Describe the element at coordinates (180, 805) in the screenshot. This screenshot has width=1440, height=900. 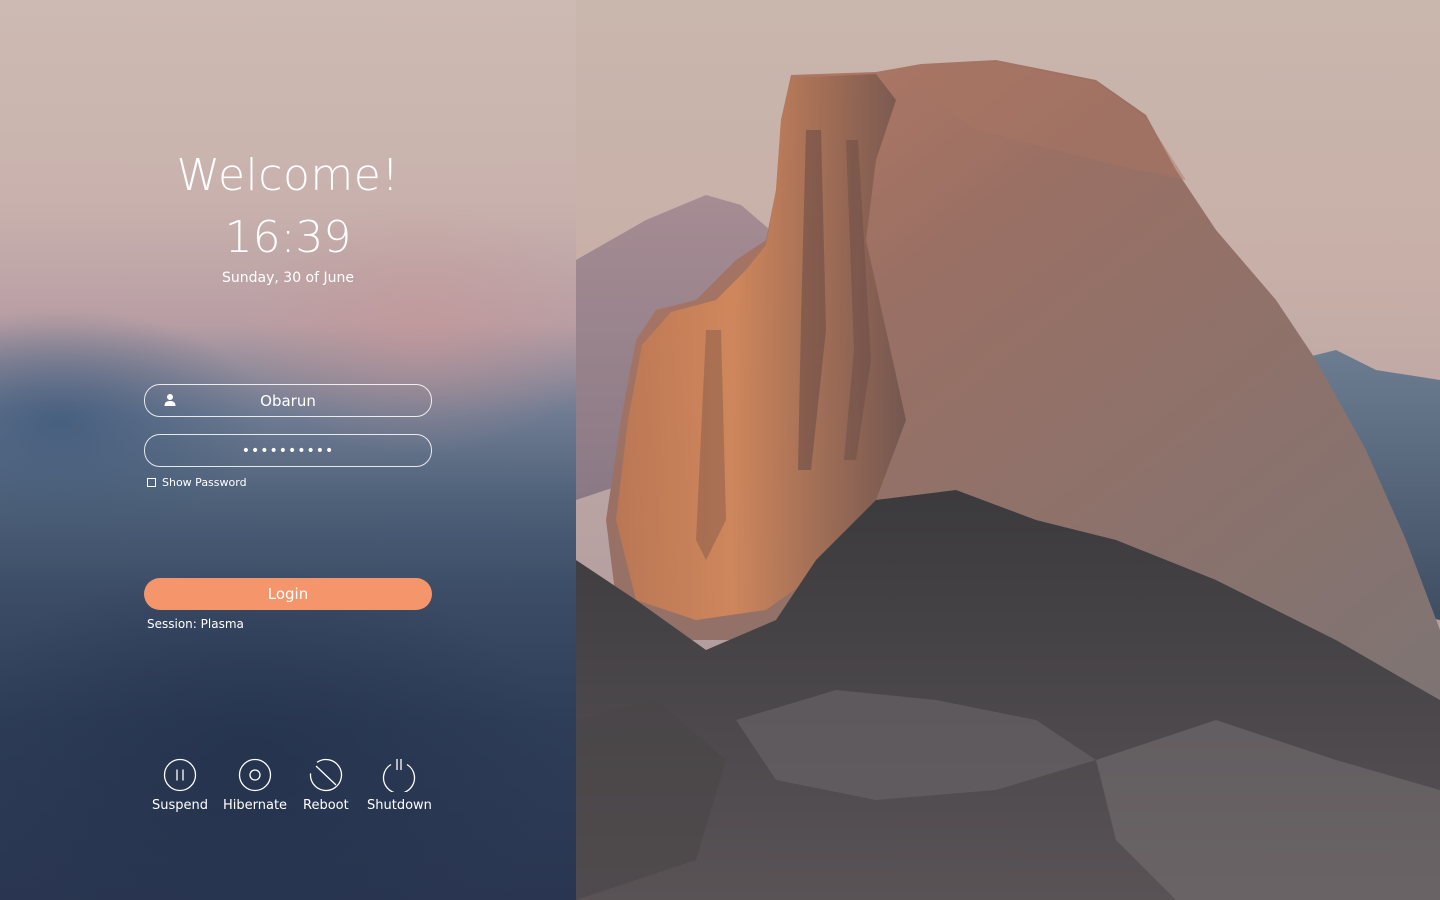
I see `suspend-label: Suspend` at that location.